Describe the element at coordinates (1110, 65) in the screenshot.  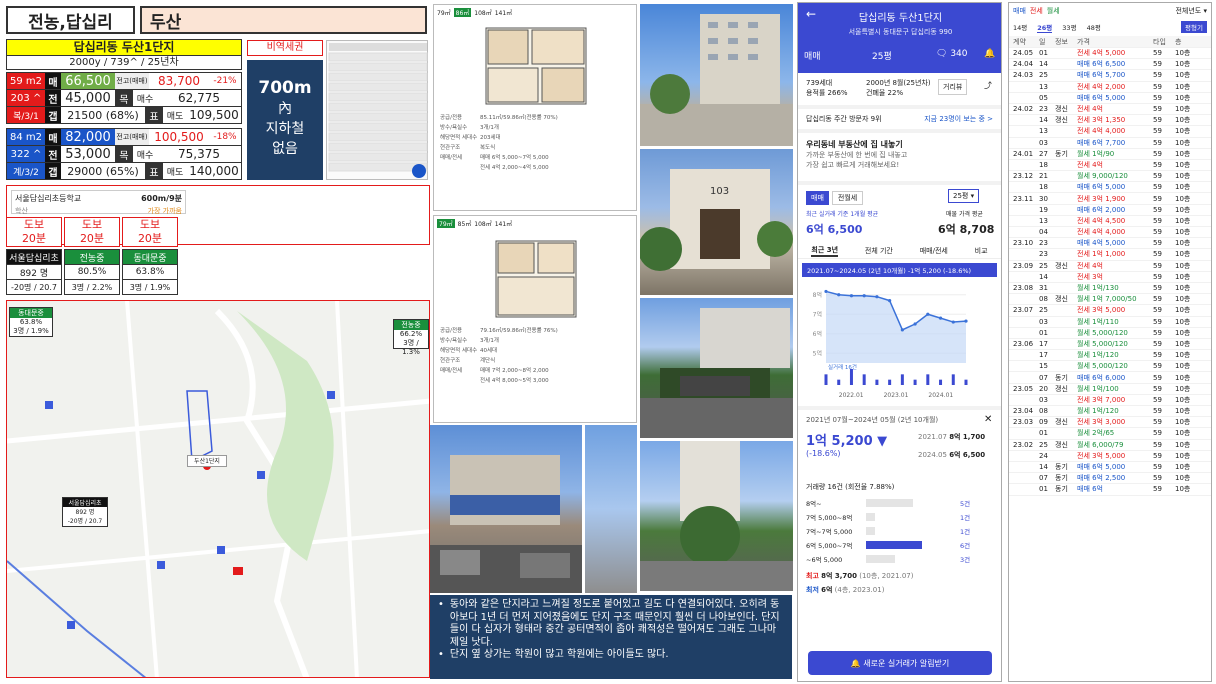
I see `table-row: 24.04 14 매매 6억 6,500 59 10층` at that location.